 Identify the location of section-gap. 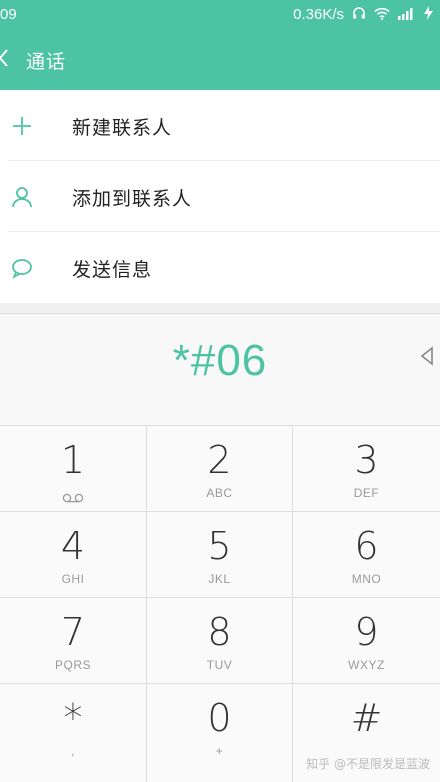
(220, 308).